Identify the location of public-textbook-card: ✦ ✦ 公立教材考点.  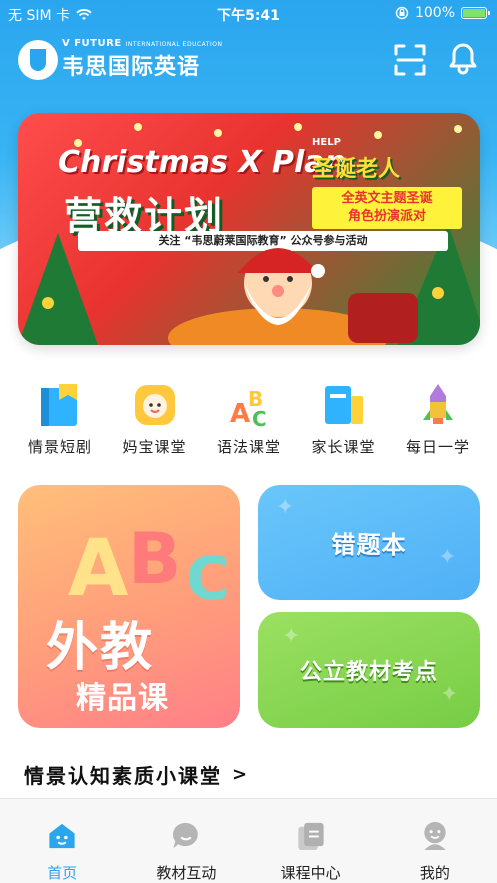
(369, 670).